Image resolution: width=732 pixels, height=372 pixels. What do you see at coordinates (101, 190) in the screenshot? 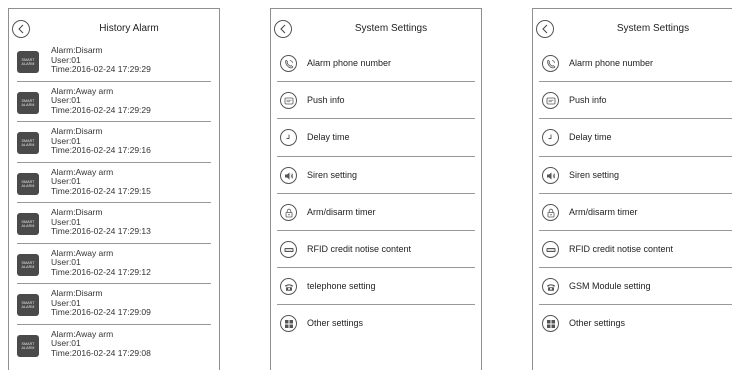
I see `alarm-time: Time:2016-02-24 17:29:15` at bounding box center [101, 190].